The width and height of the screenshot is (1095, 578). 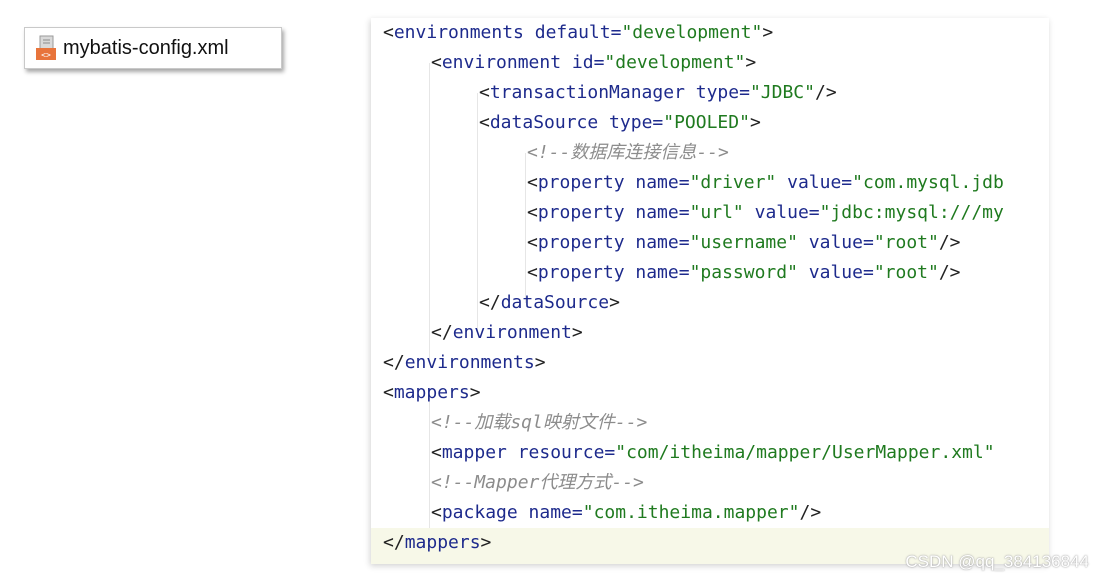 What do you see at coordinates (479, 512) in the screenshot?
I see `code-tag-name: package` at bounding box center [479, 512].